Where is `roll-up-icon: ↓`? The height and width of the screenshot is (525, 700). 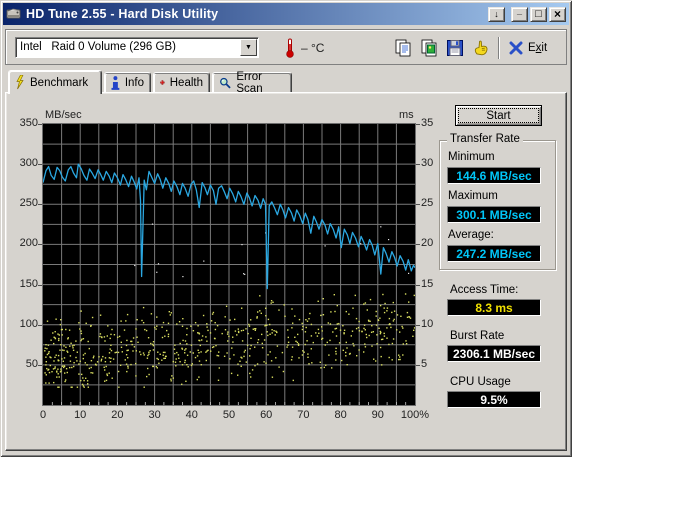
roll-up-icon: ↓ is located at coordinates (496, 13).